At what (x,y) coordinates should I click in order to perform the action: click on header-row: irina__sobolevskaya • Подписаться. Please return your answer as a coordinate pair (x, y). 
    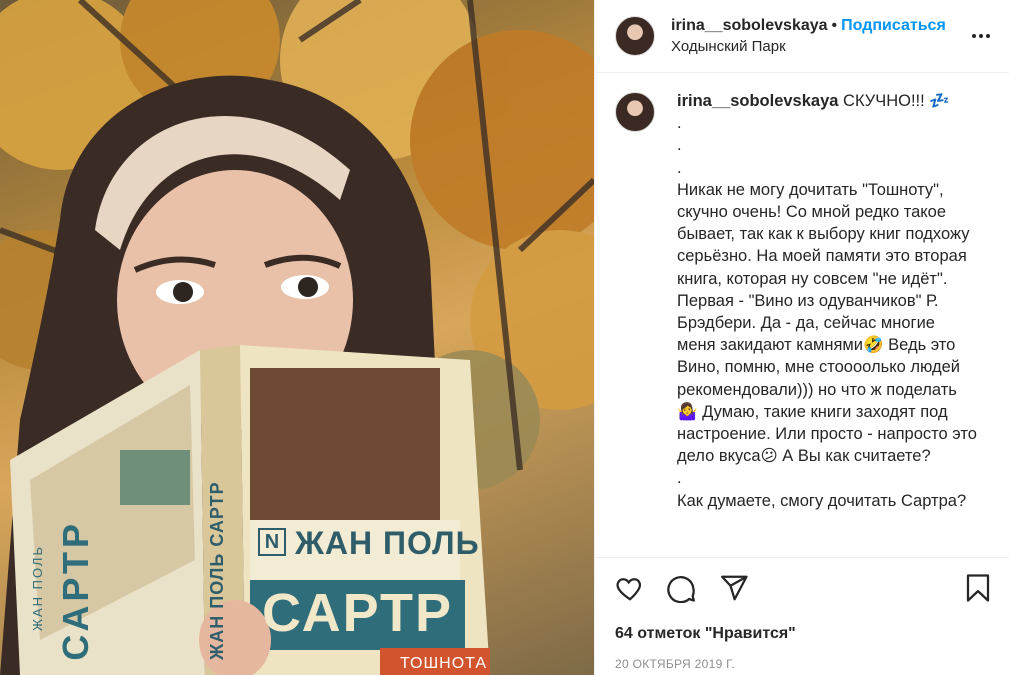
    Looking at the image, I should click on (820, 26).